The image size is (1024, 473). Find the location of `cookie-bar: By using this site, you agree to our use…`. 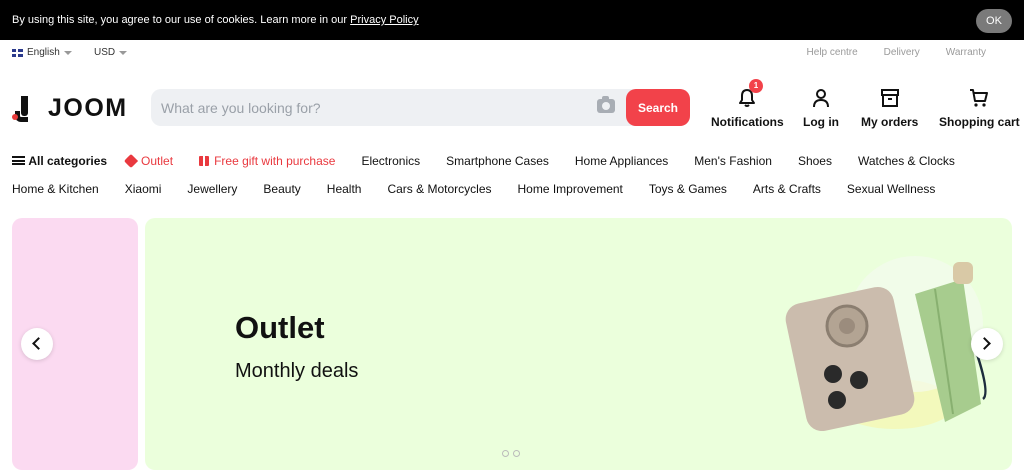

cookie-bar: By using this site, you agree to our use… is located at coordinates (512, 20).